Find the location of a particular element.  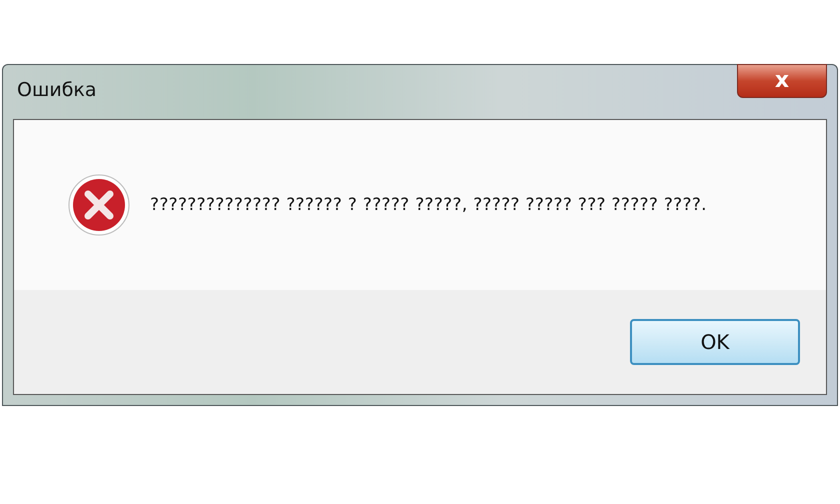

window-title: Ошибка is located at coordinates (57, 90).